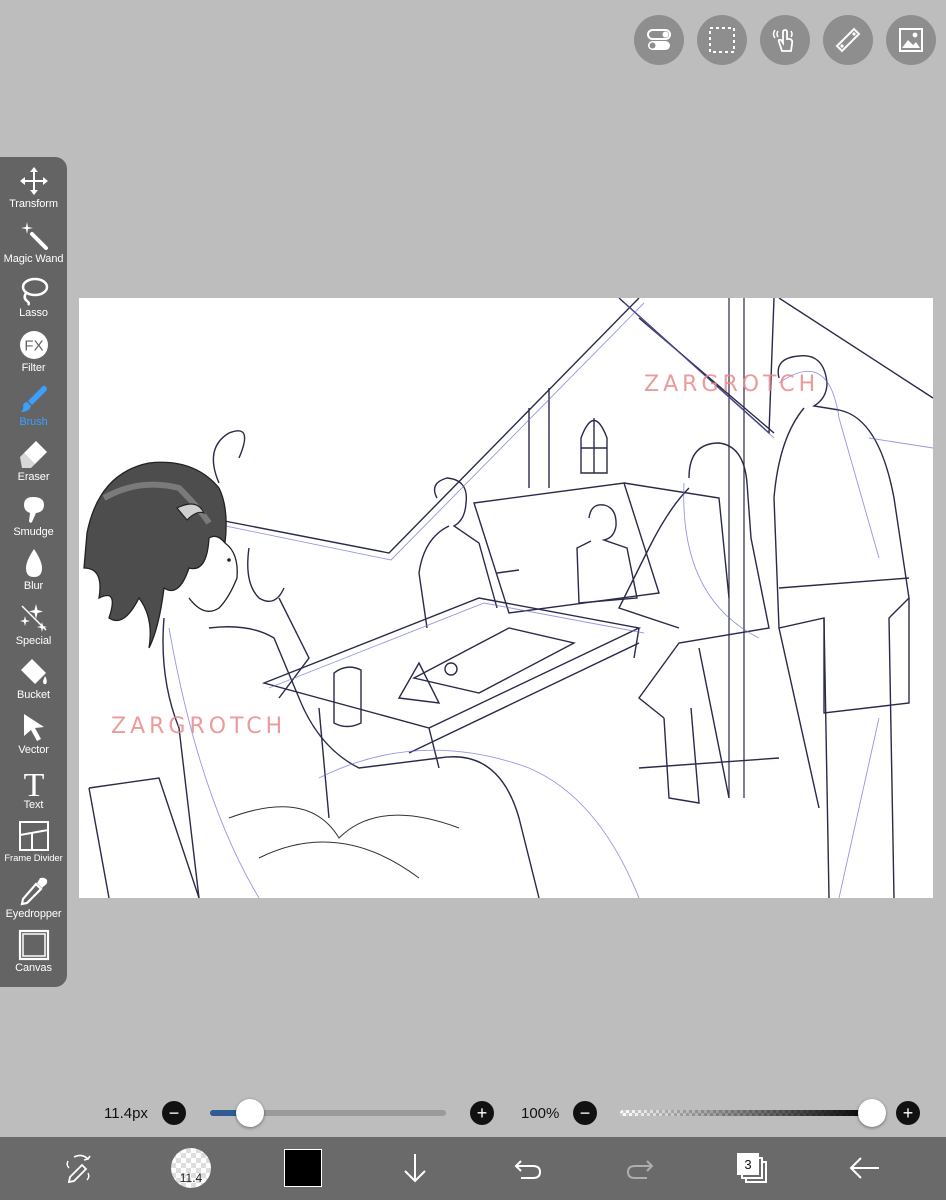 This screenshot has height=1200, width=946. I want to click on tool-label: Text, so click(33, 804).